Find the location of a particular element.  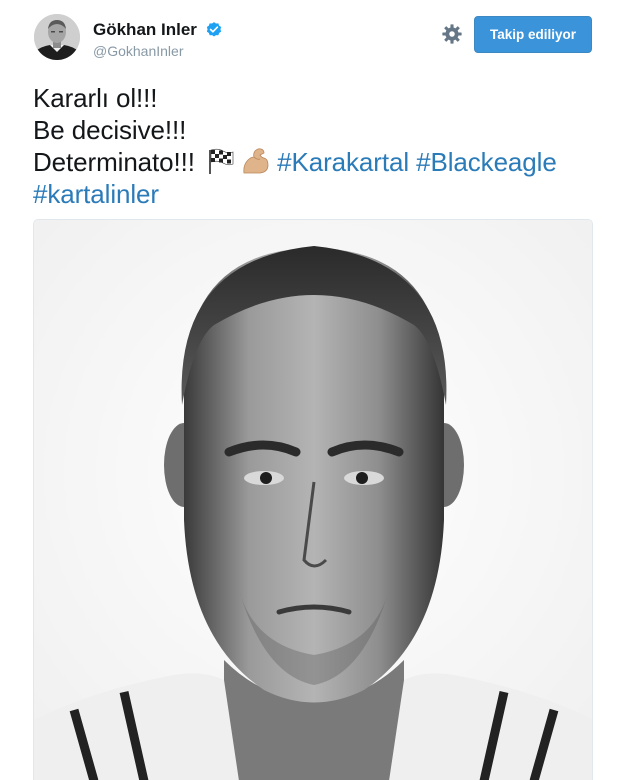

chequered-flag-icon is located at coordinates (221, 161).